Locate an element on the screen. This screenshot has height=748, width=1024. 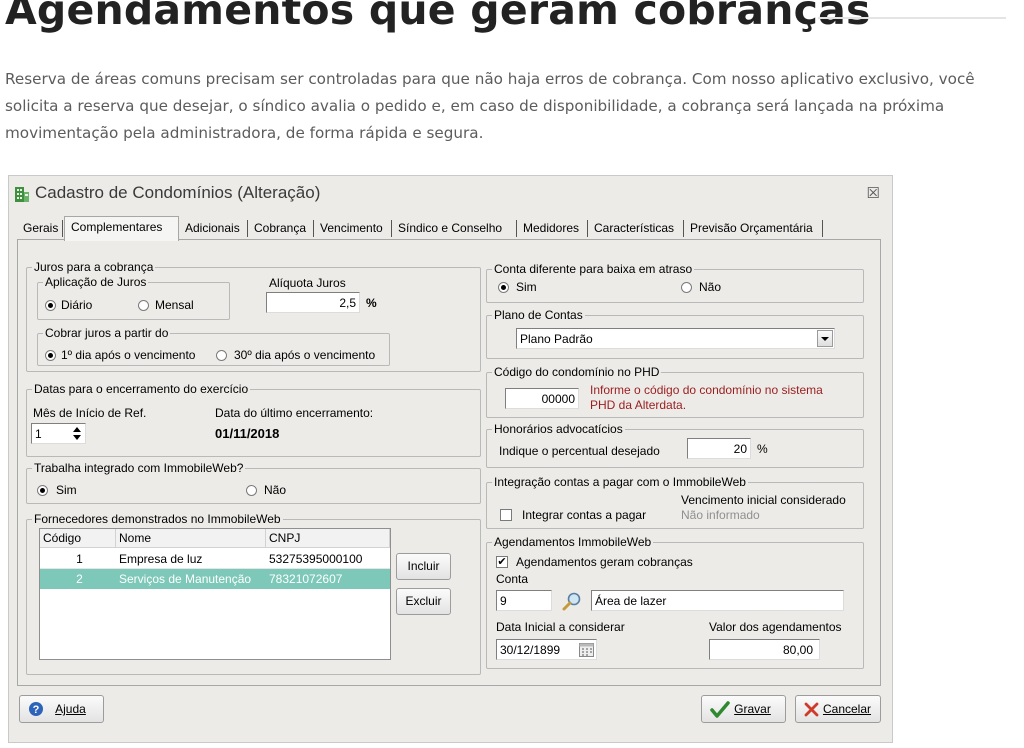
honorarios-percent: % is located at coordinates (762, 449).